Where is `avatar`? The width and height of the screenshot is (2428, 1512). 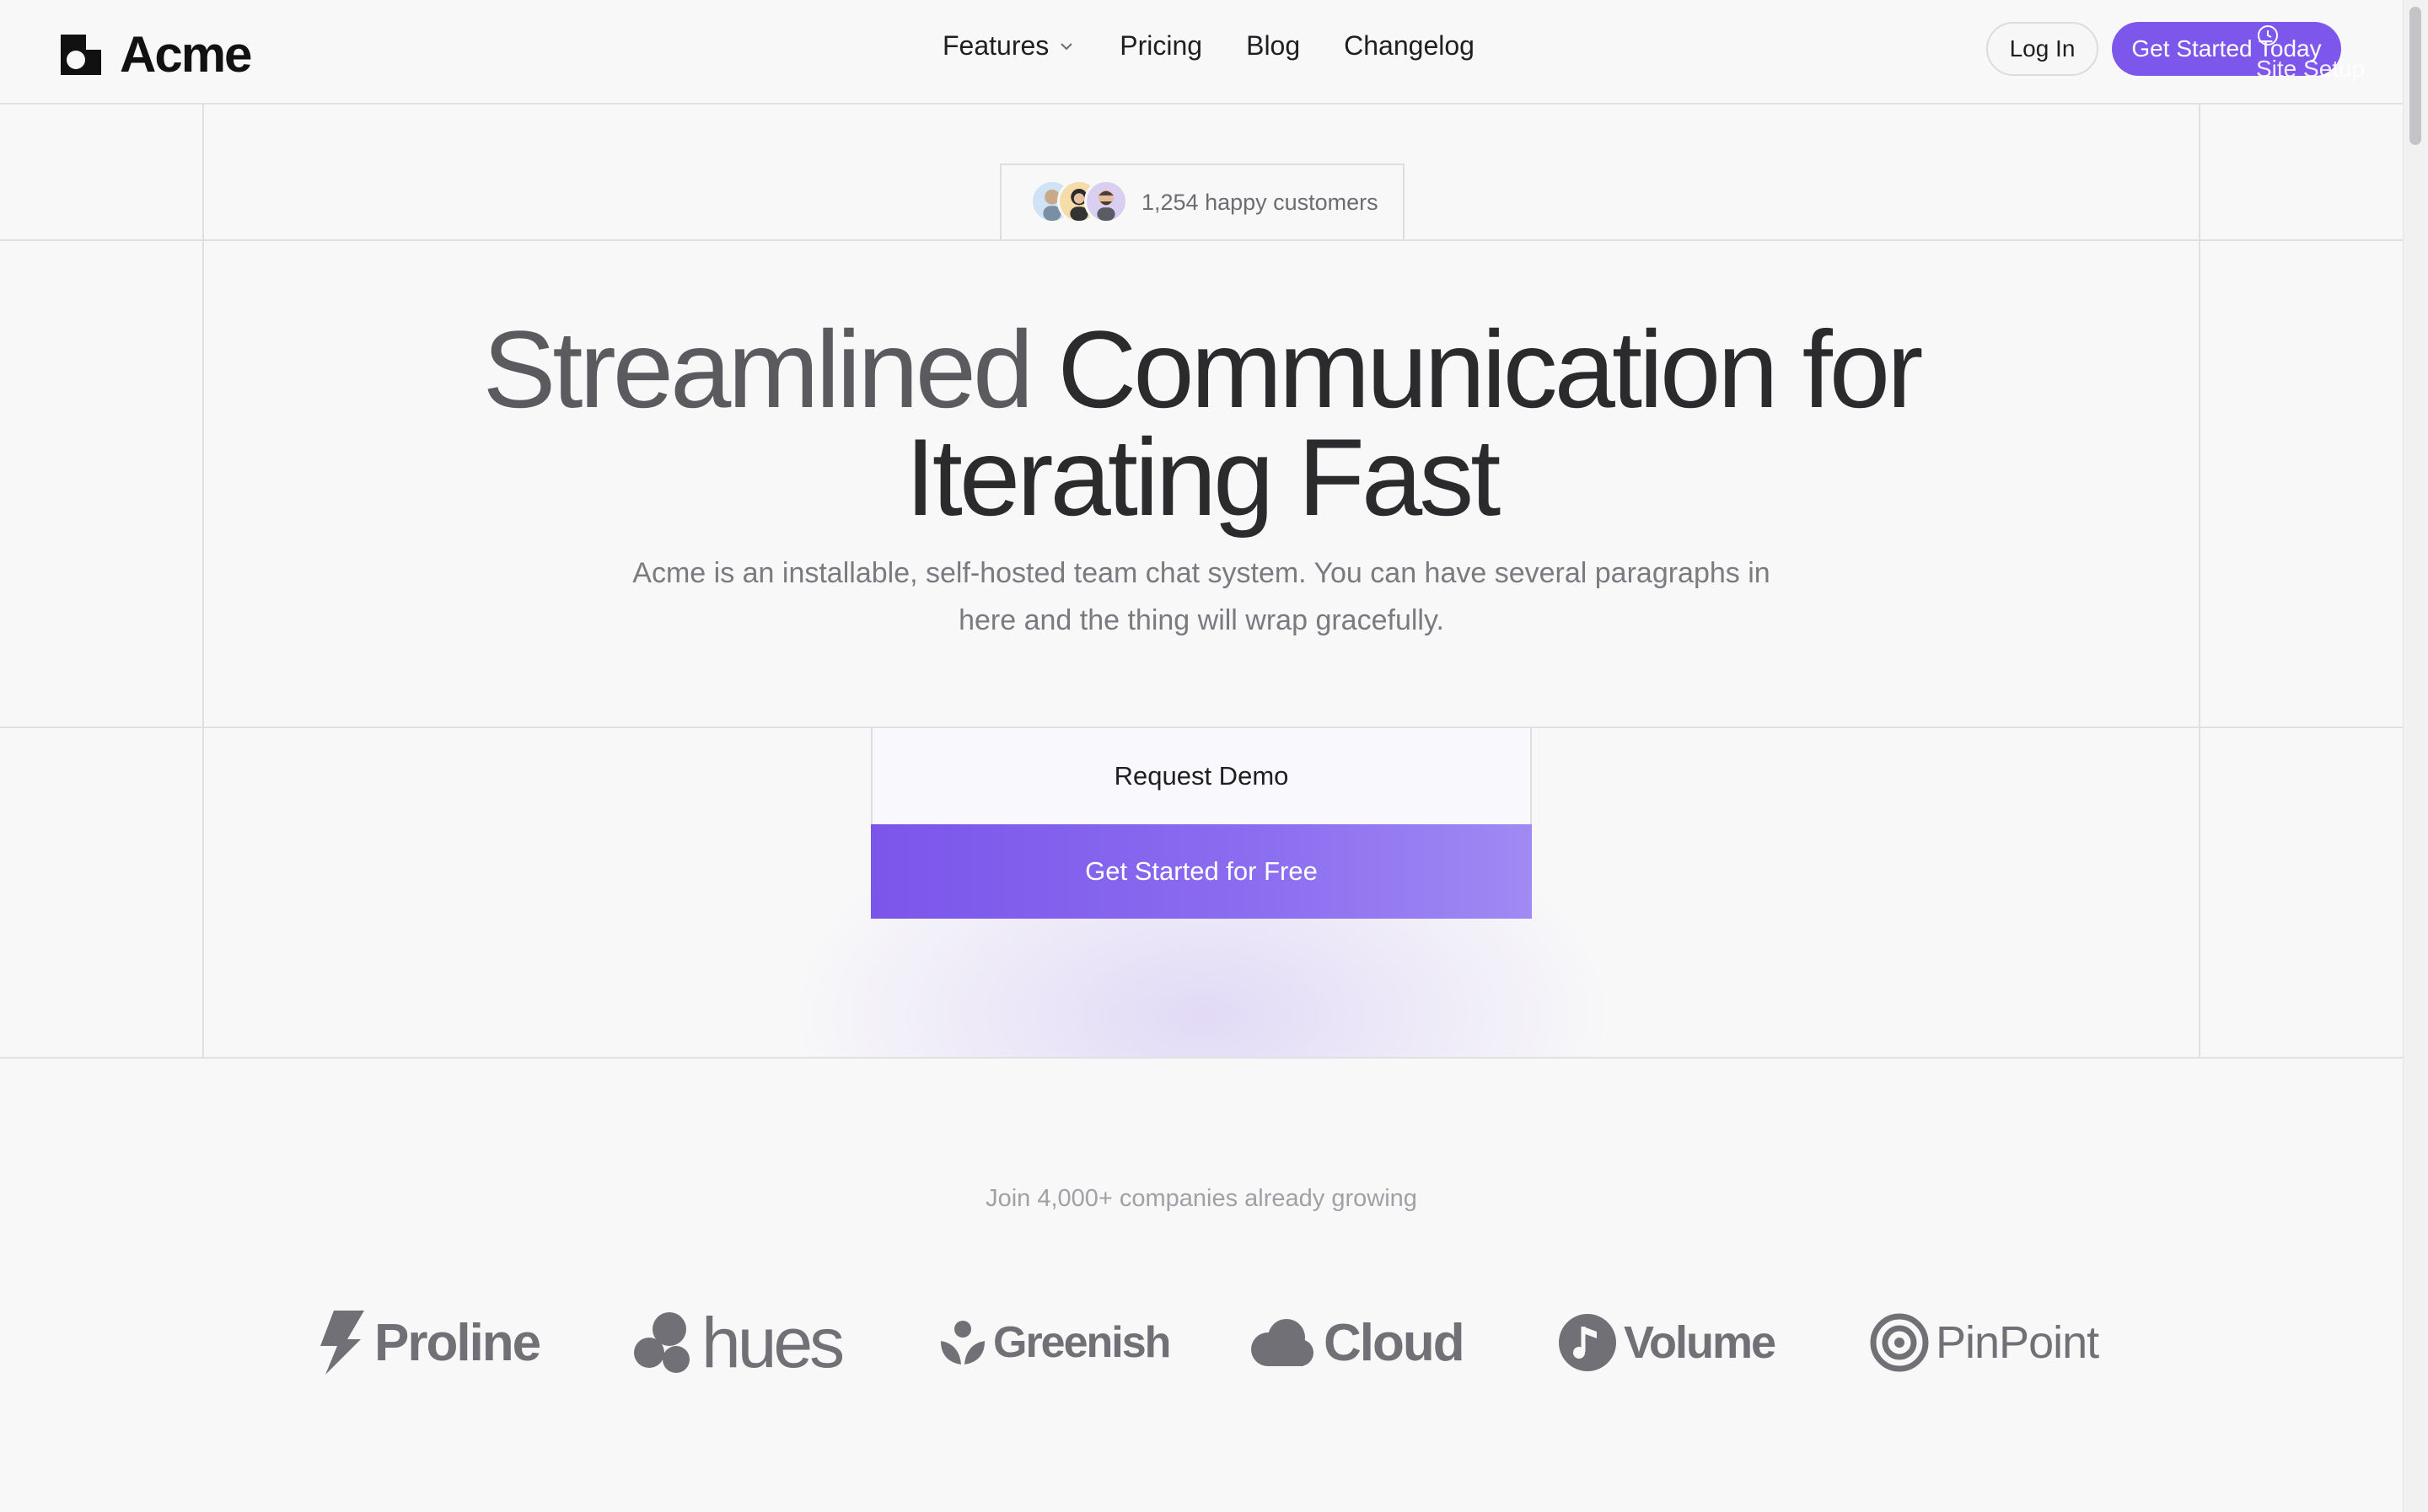 avatar is located at coordinates (1106, 201).